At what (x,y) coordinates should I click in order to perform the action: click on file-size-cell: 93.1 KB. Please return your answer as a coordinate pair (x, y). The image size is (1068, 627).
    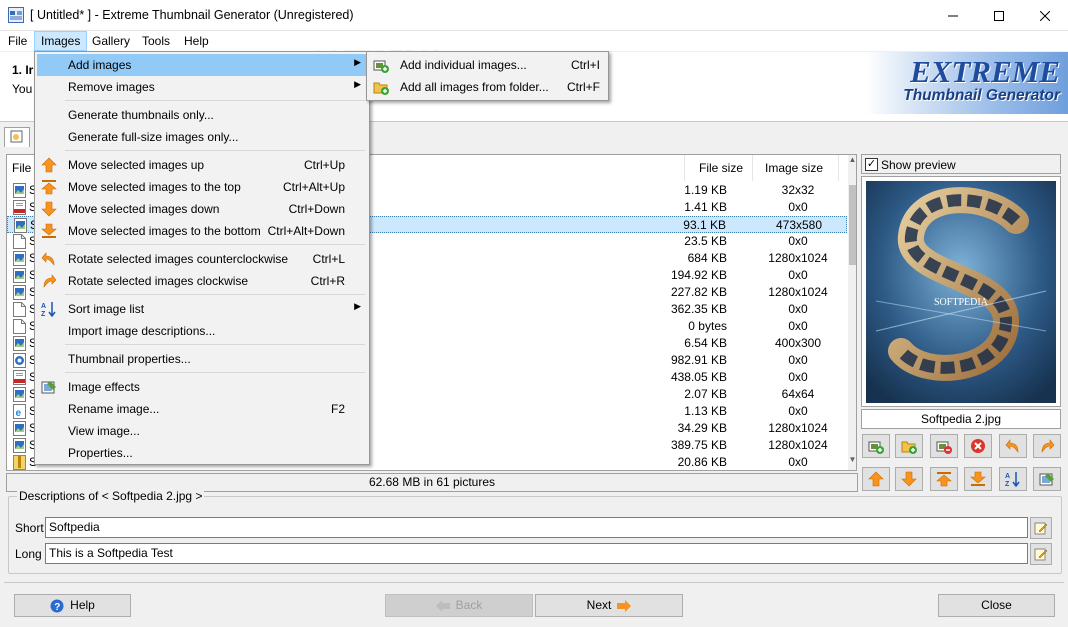
    Looking at the image, I should click on (704, 225).